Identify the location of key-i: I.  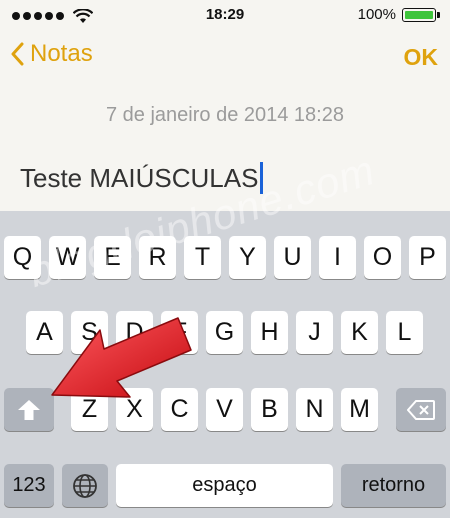
(337, 257).